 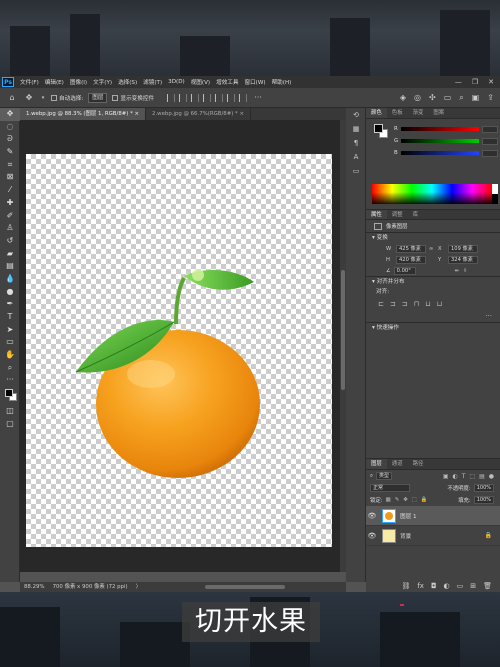 What do you see at coordinates (411, 248) in the screenshot?
I see `width-field: 425 像素` at bounding box center [411, 248].